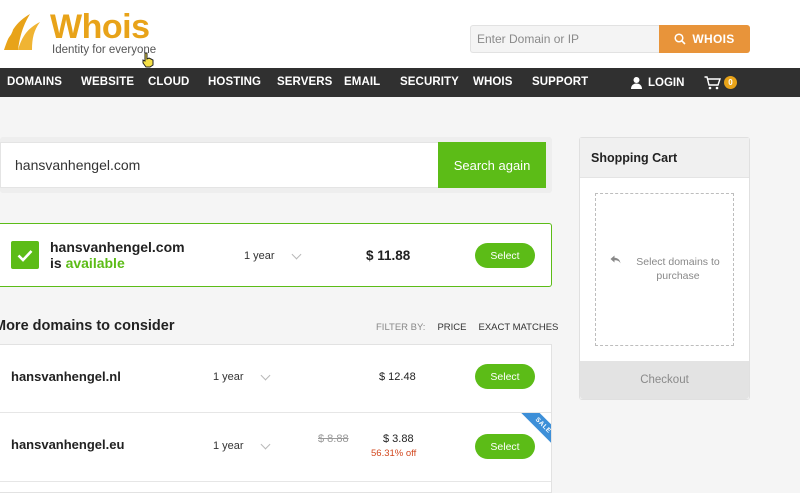  Describe the element at coordinates (492, 82) in the screenshot. I see `nav-item-whois: WHOIS` at that location.